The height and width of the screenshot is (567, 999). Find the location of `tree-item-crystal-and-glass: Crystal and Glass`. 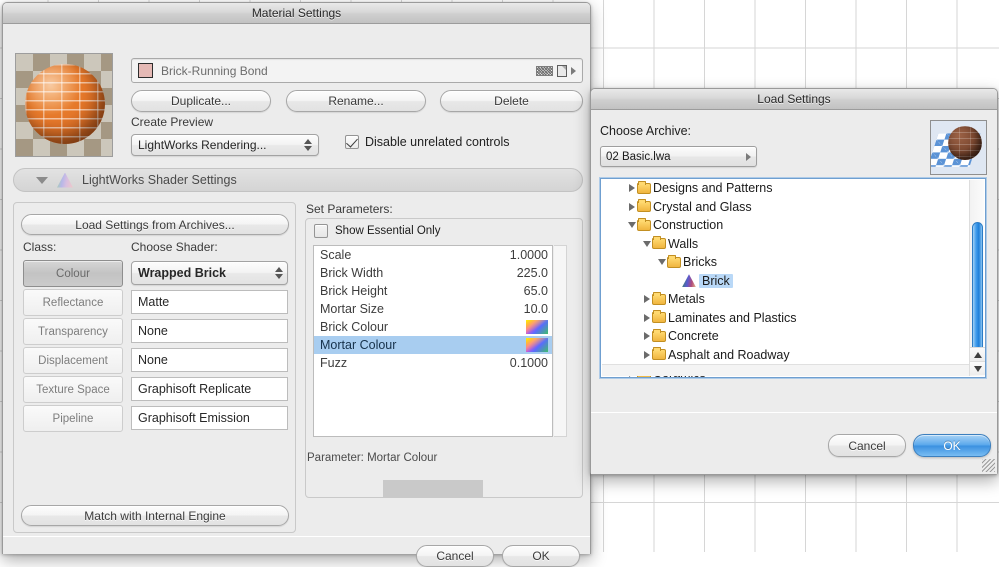

tree-item-crystal-and-glass: Crystal and Glass is located at coordinates (793, 207).